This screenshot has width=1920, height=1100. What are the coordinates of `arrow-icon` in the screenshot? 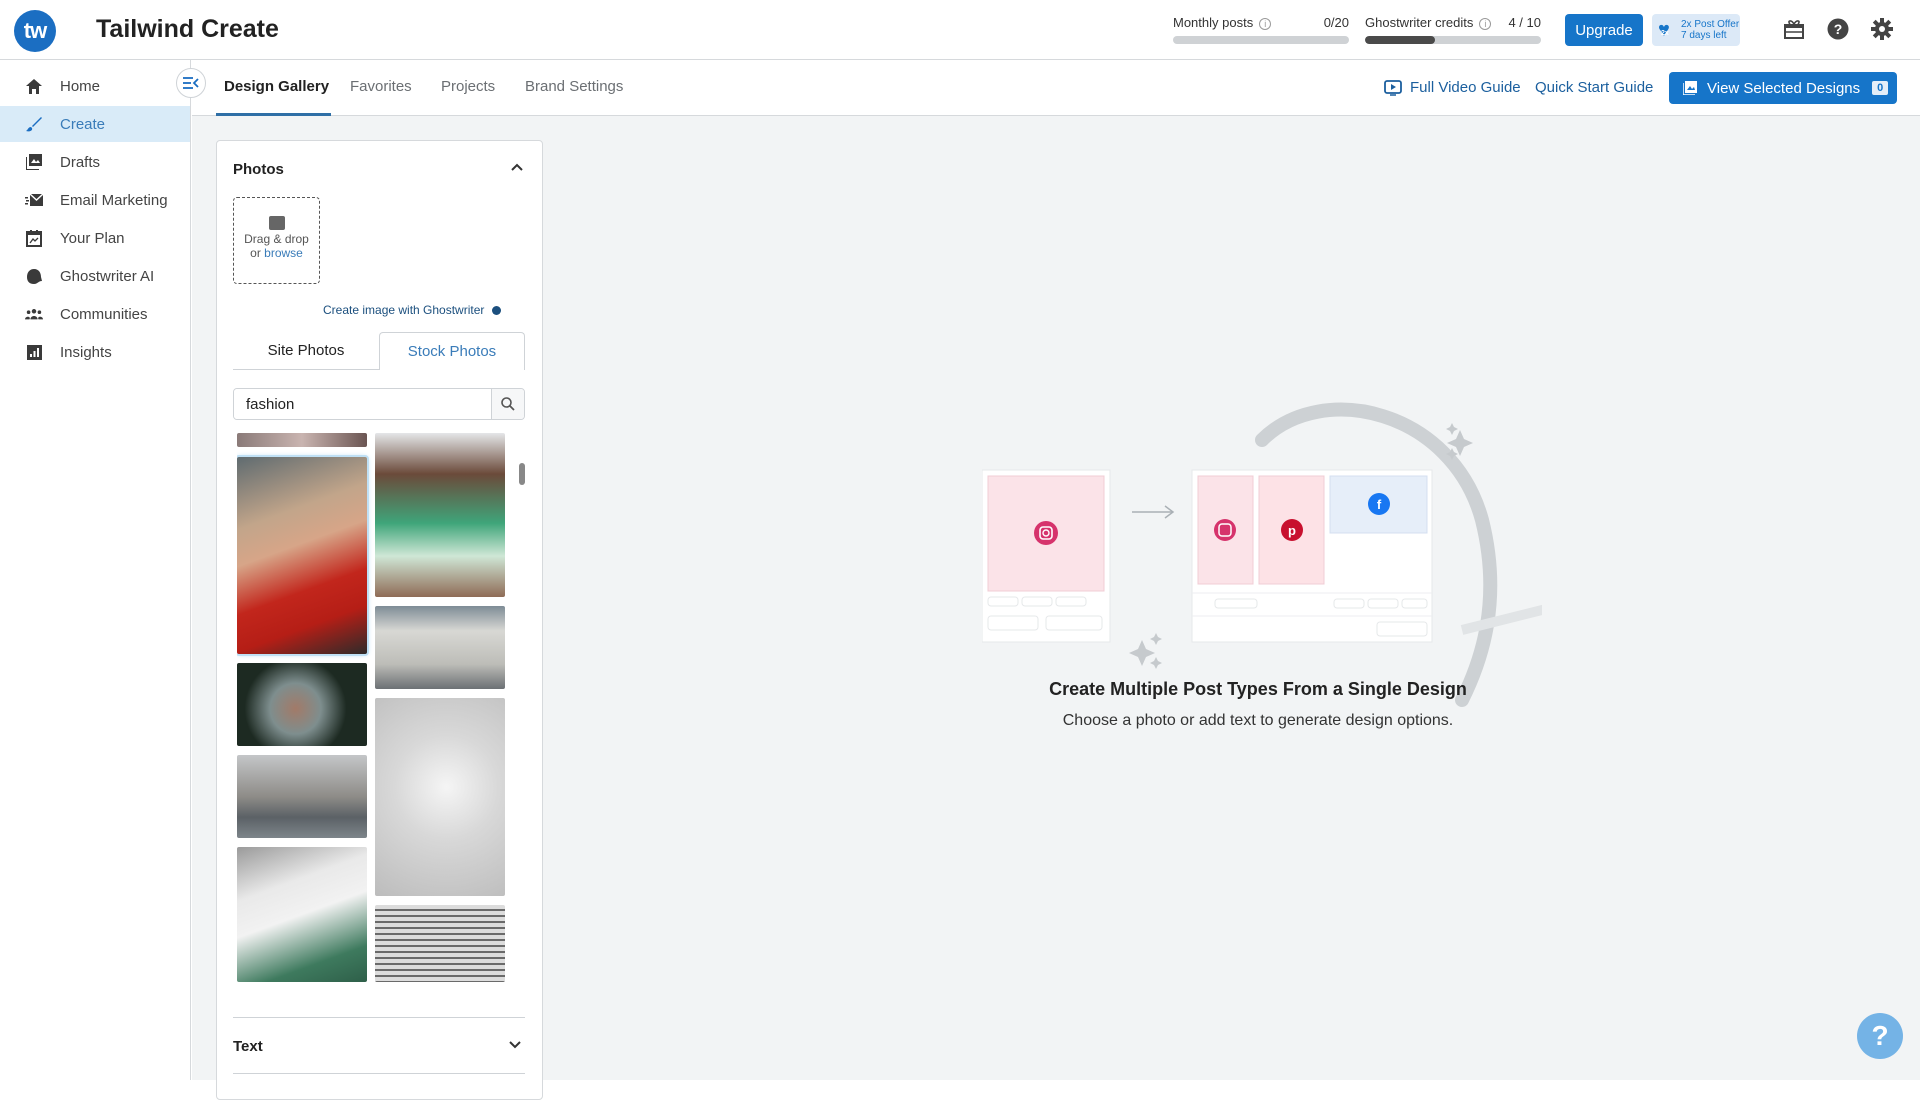 It's located at (1153, 512).